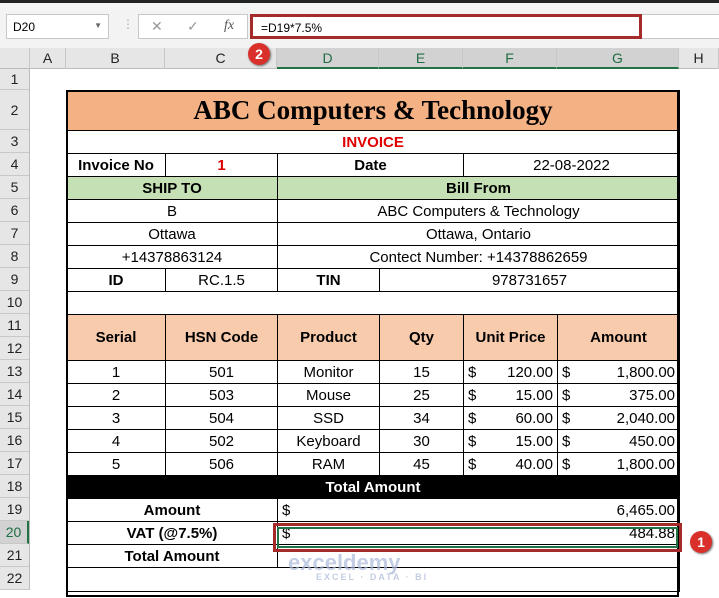 The width and height of the screenshot is (719, 598). Describe the element at coordinates (680, 26) in the screenshot. I see `formula-input-extension` at that location.